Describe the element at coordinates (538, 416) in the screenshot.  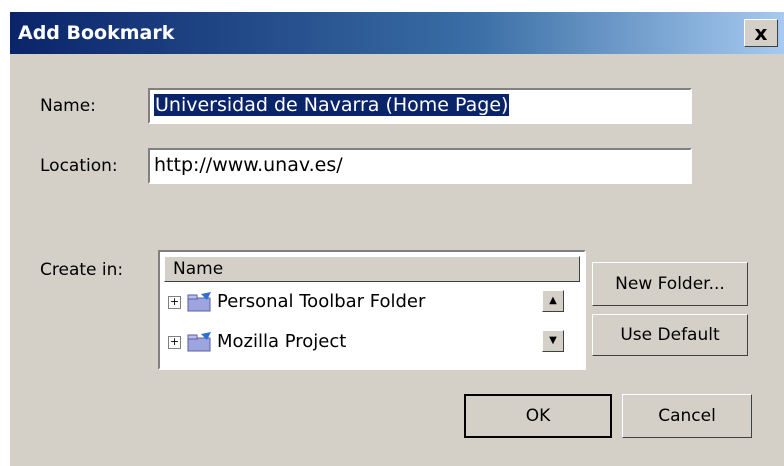
I see `ok-button: OK` at that location.